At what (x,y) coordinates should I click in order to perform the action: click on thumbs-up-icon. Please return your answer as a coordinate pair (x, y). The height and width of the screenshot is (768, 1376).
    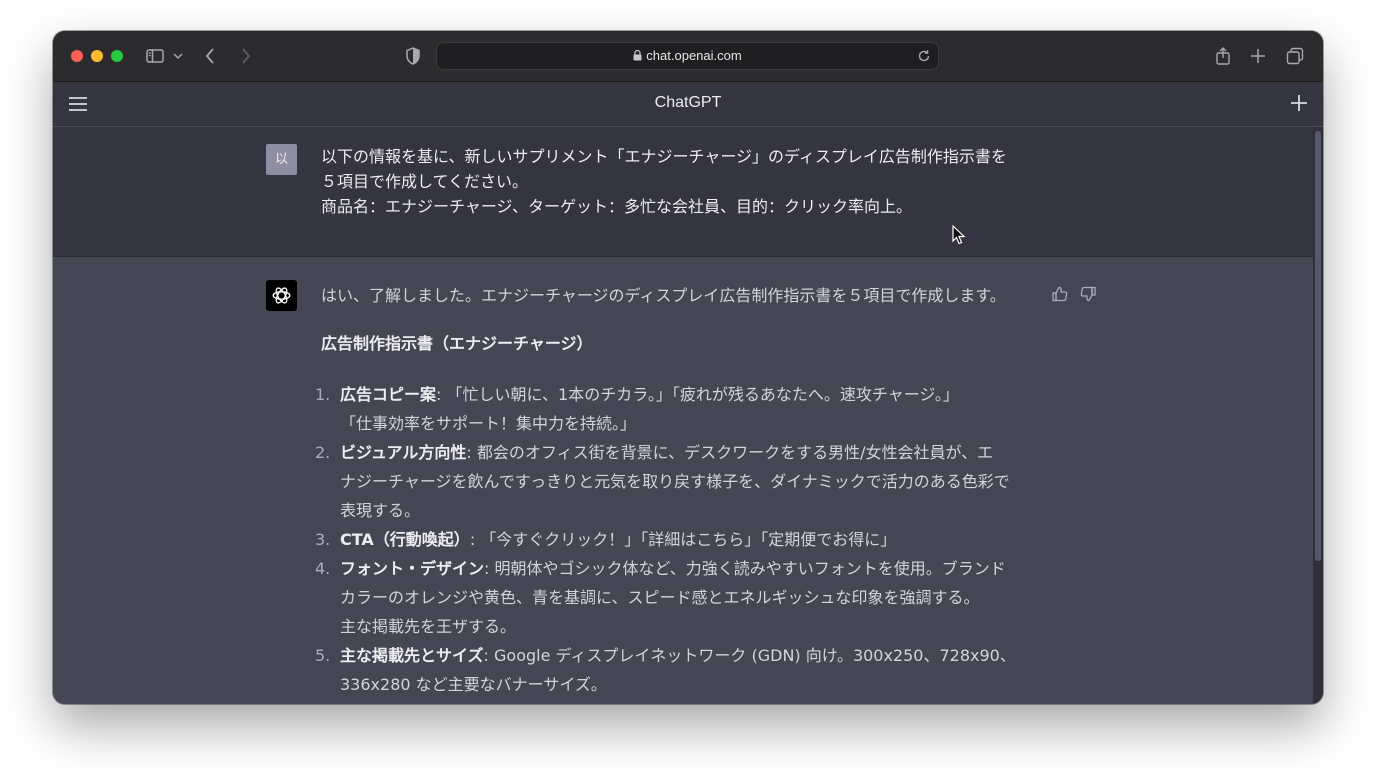
    Looking at the image, I should click on (1060, 294).